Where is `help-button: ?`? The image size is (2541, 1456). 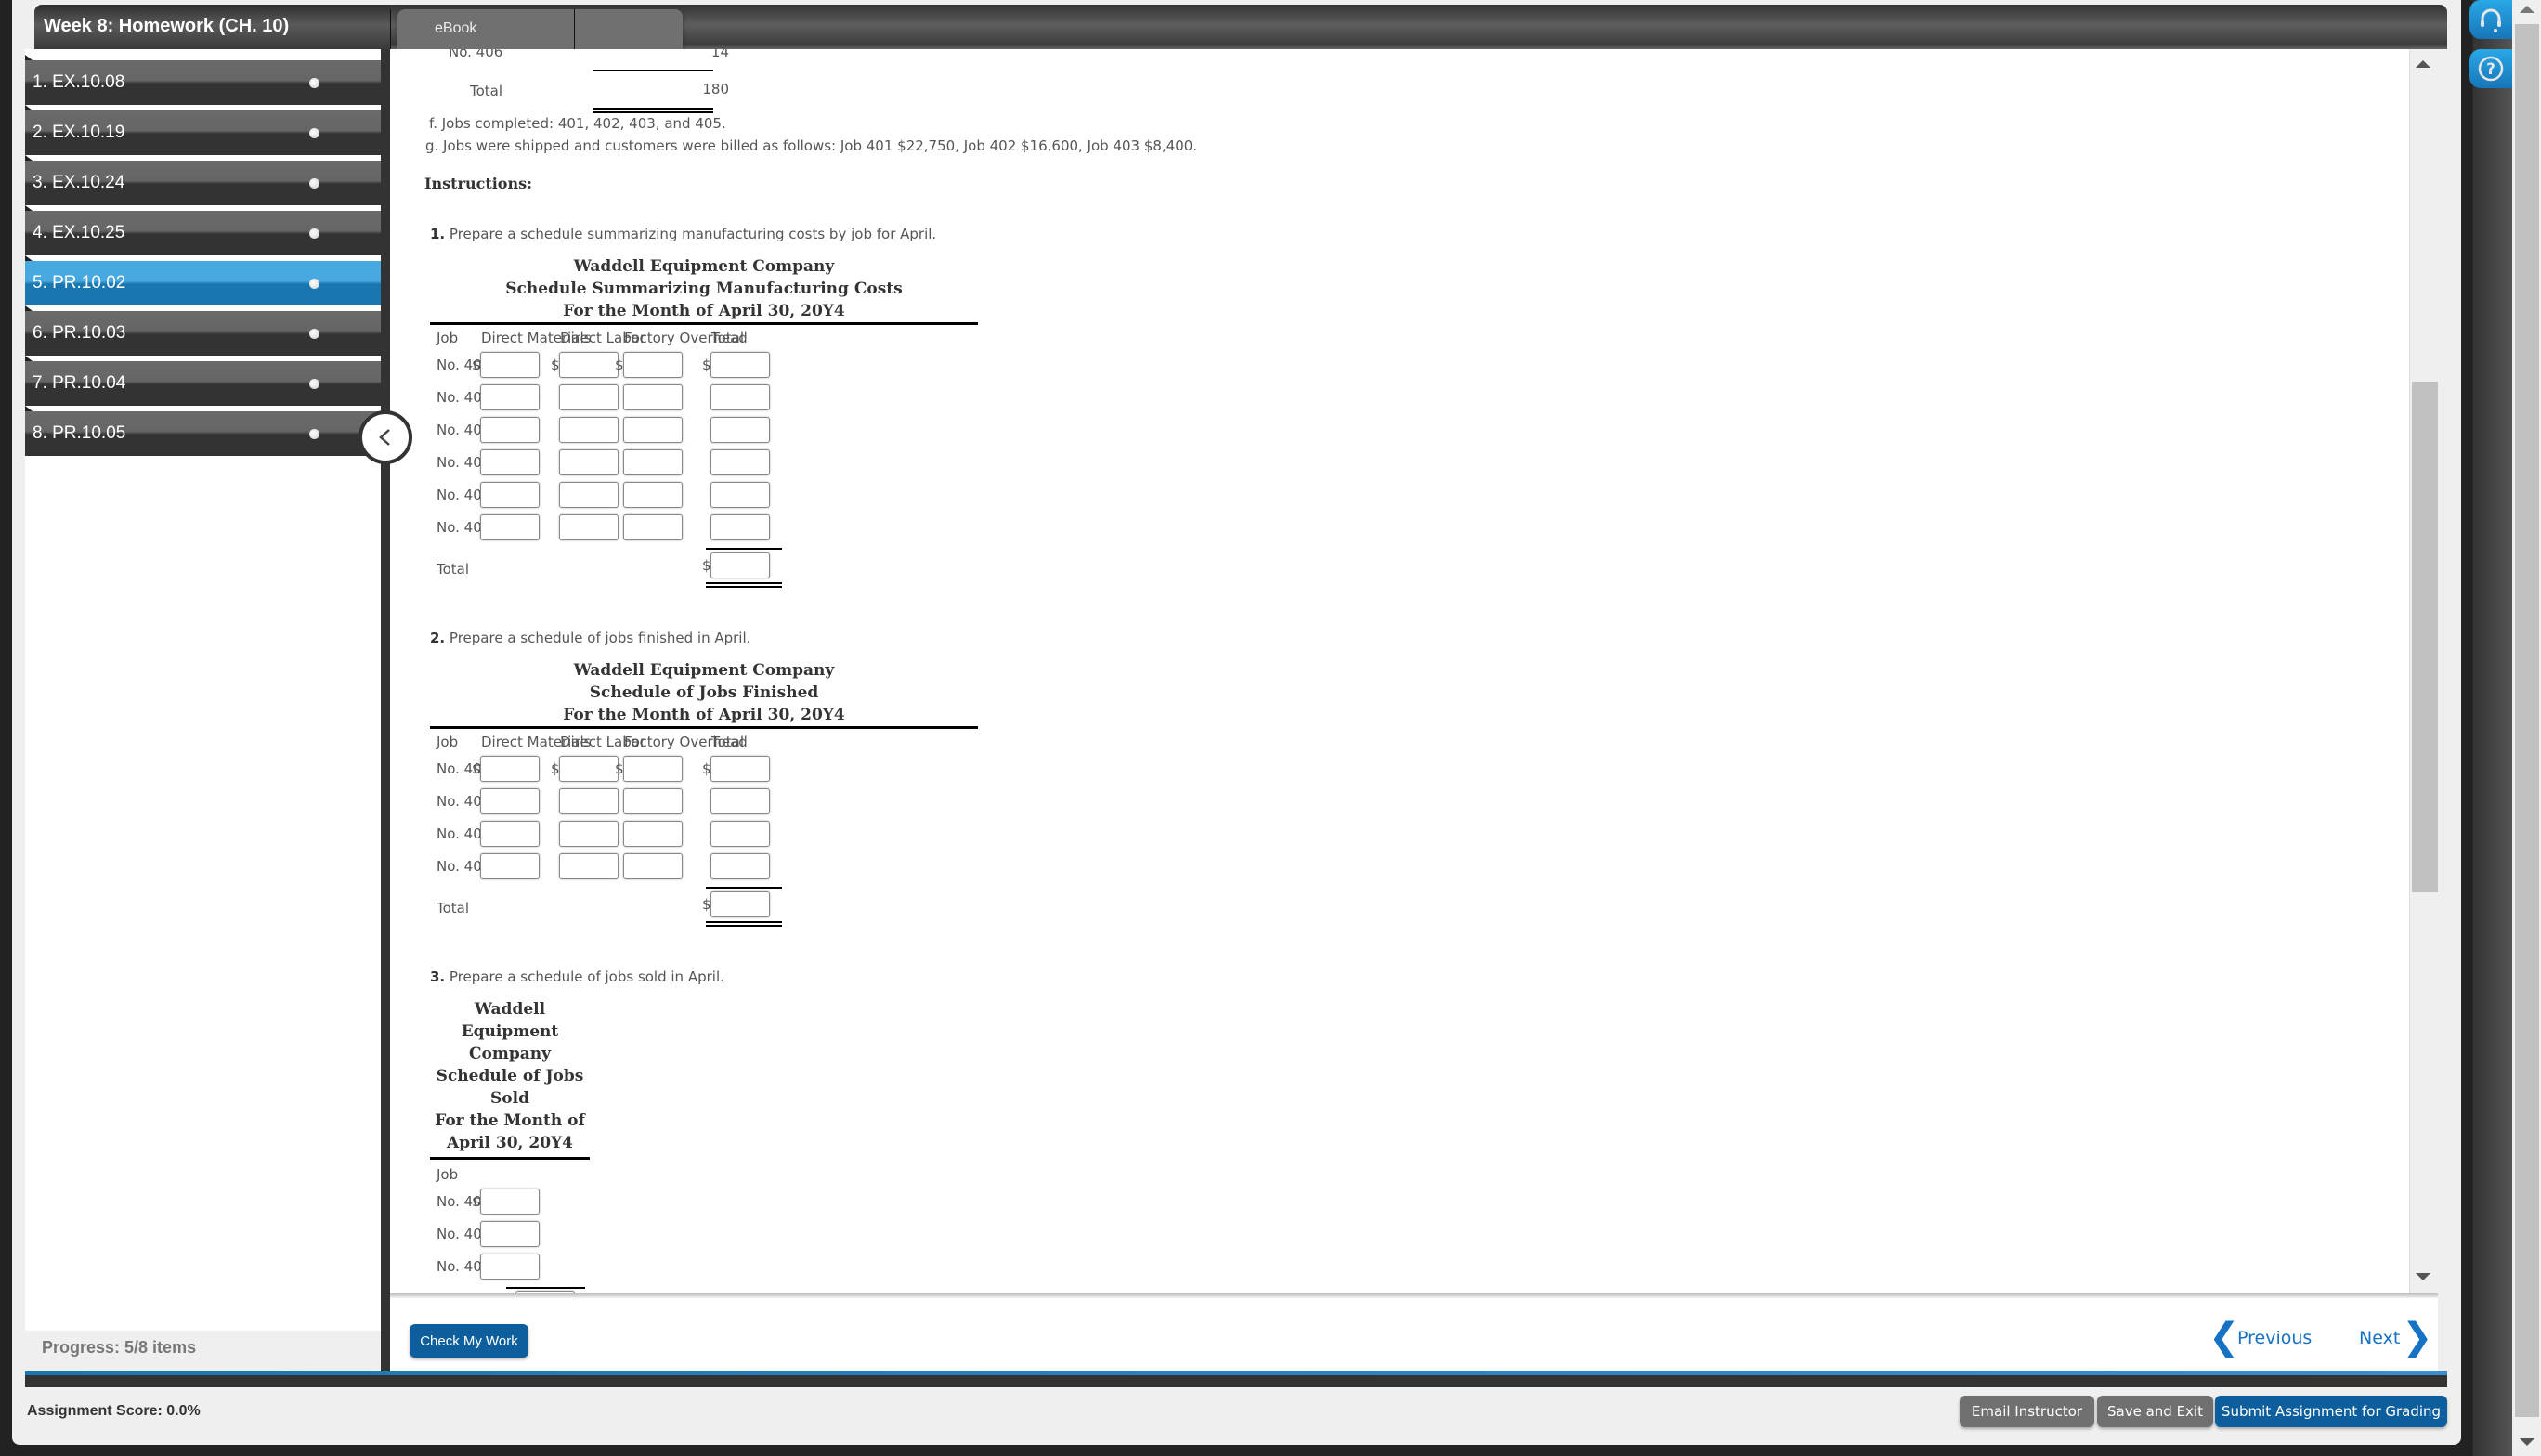
help-button: ? is located at coordinates (2490, 68).